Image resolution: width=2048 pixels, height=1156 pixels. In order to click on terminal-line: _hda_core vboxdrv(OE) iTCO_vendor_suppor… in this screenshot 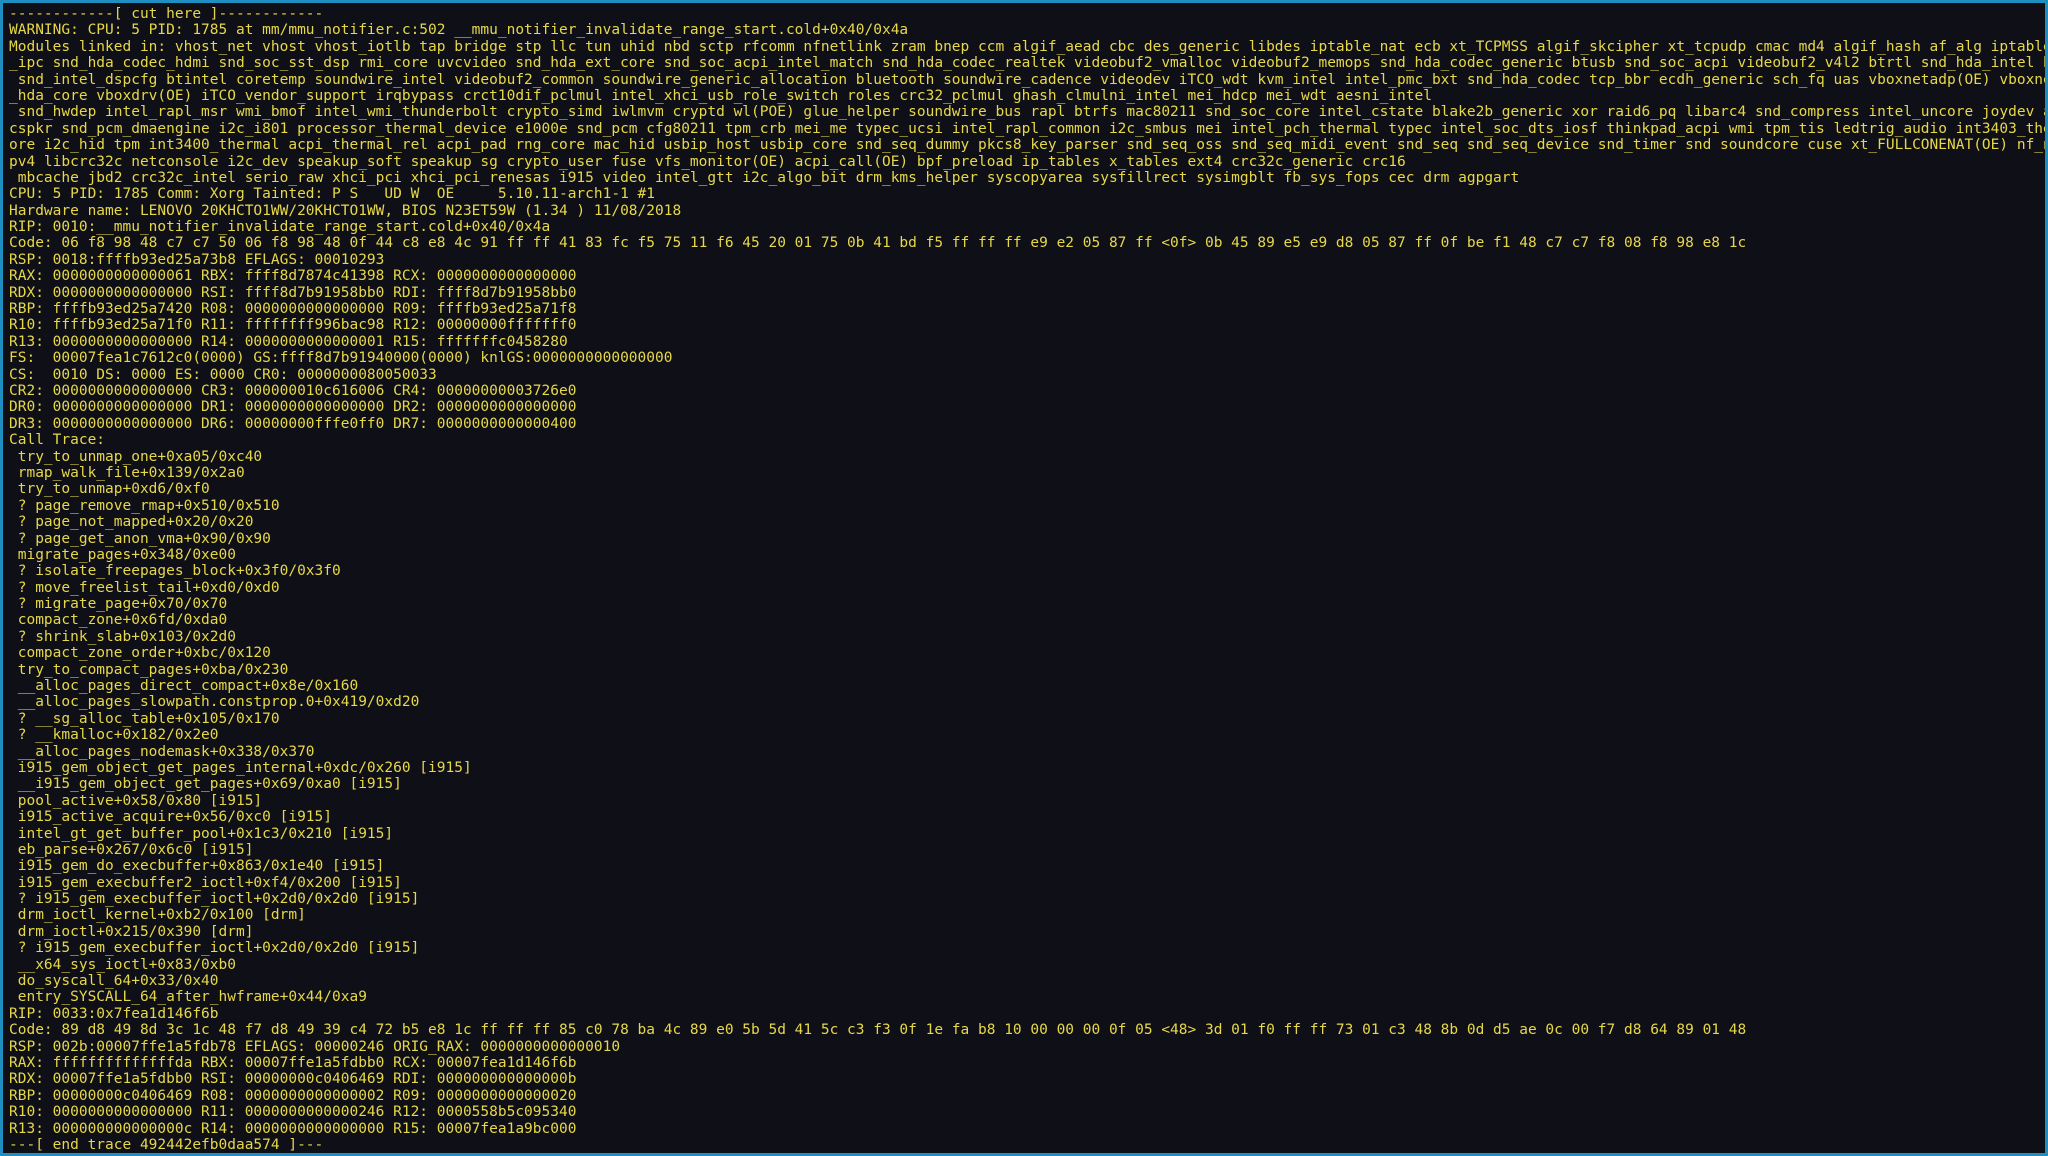, I will do `click(720, 95)`.